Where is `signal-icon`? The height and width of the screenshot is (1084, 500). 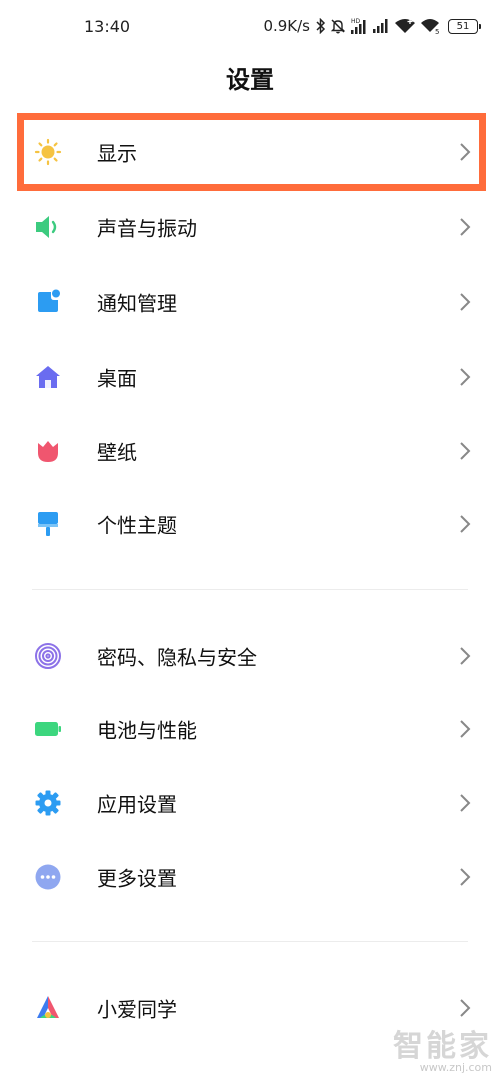 signal-icon is located at coordinates (380, 26).